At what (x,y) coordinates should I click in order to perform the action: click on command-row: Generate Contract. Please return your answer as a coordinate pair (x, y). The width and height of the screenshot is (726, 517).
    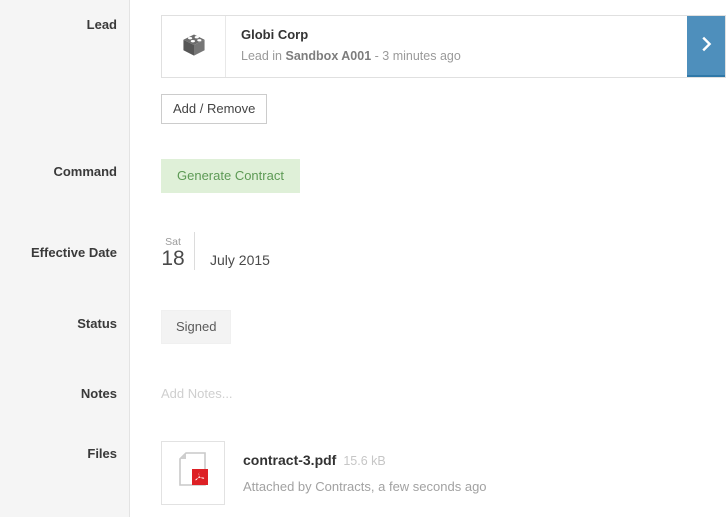
    Looking at the image, I should click on (230, 176).